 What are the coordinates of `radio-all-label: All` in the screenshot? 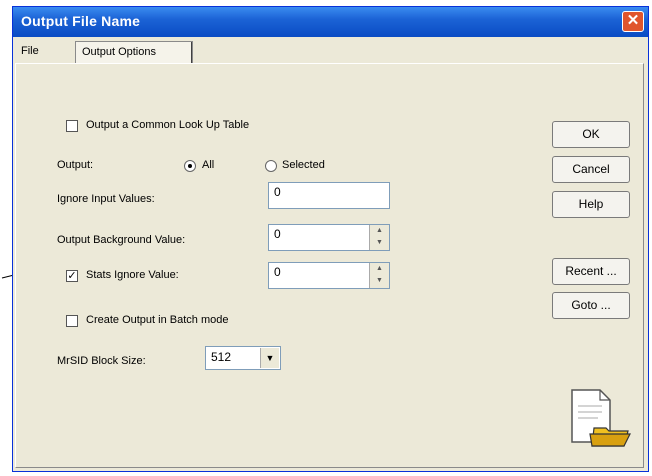 It's located at (208, 165).